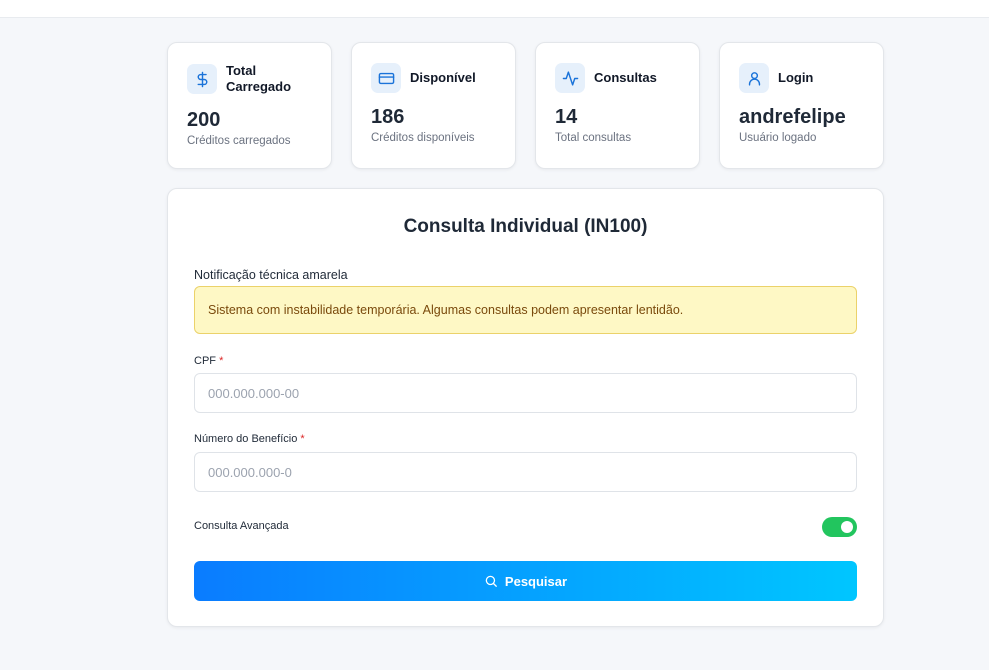  Describe the element at coordinates (388, 117) in the screenshot. I see `stat-value: 186` at that location.